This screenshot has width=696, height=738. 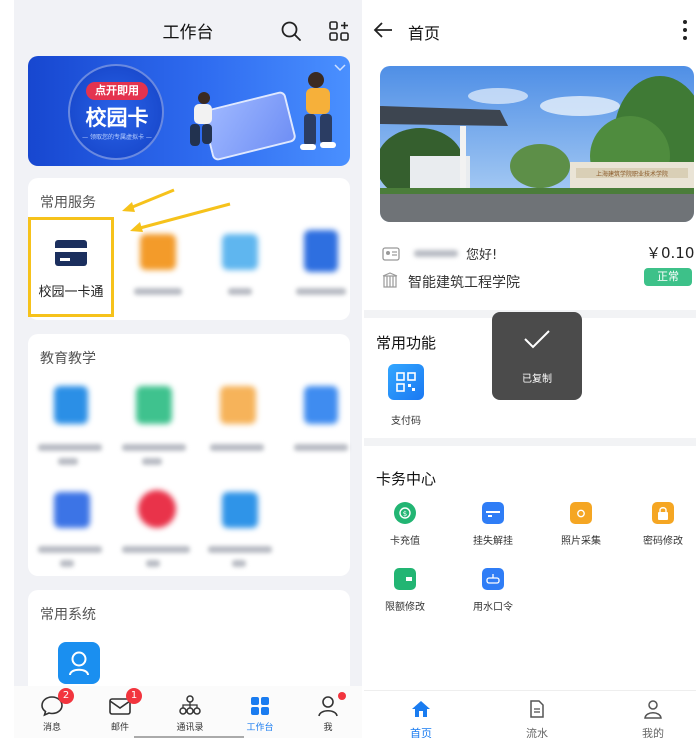 What do you see at coordinates (328, 706) in the screenshot?
I see `profile-icon` at bounding box center [328, 706].